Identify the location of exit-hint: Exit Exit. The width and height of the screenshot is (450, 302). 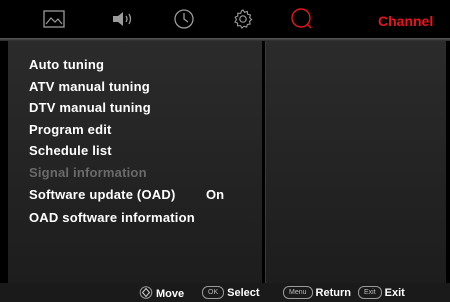
(381, 292).